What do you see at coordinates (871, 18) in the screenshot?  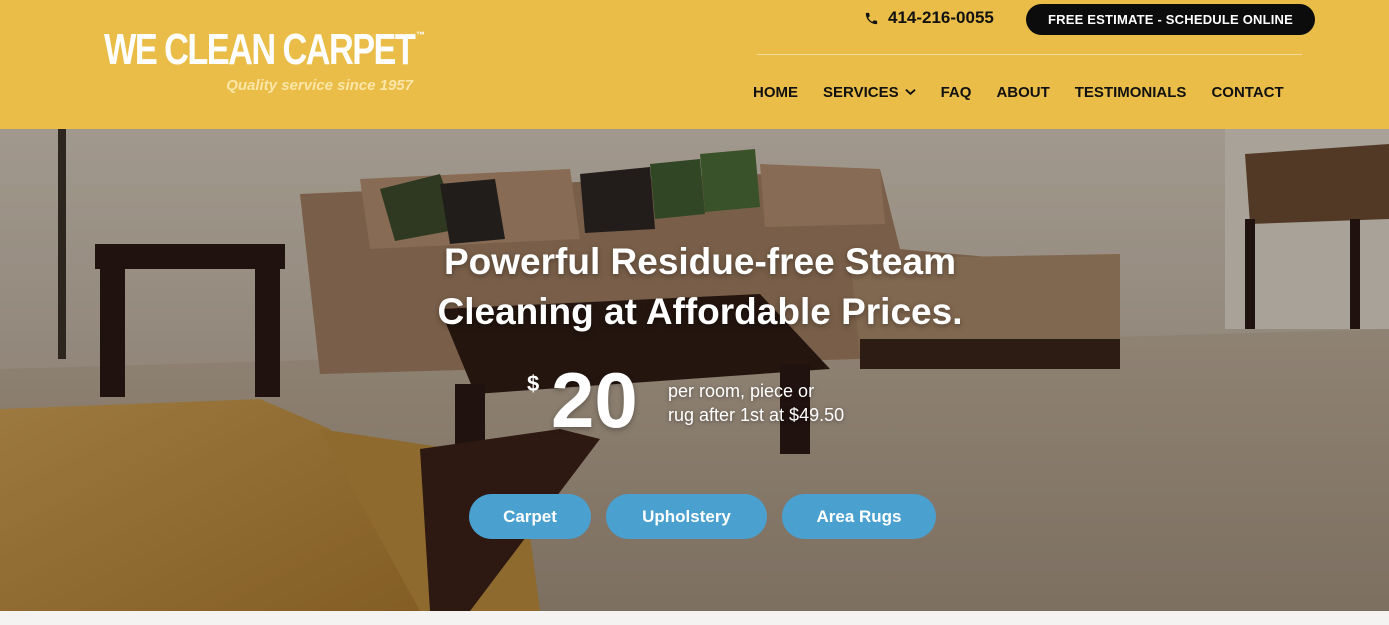 I see `phone-icon` at bounding box center [871, 18].